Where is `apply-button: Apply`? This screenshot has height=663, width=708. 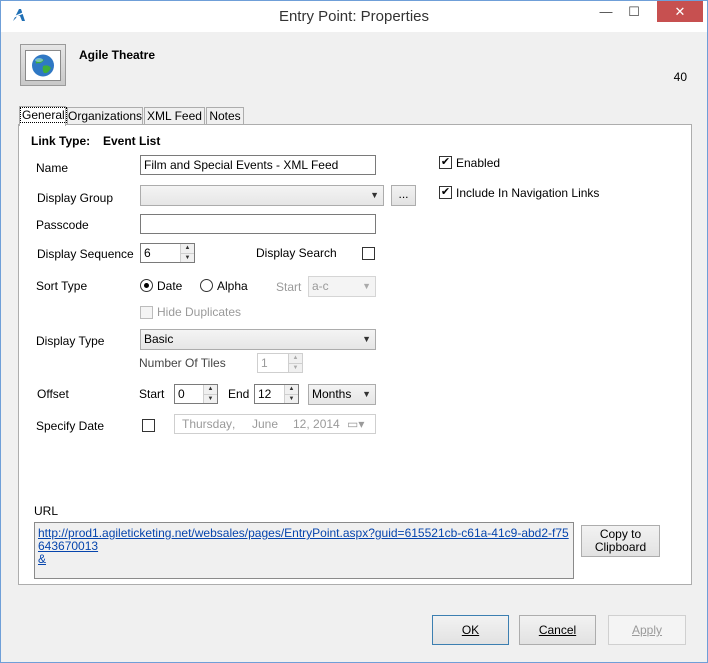
apply-button: Apply is located at coordinates (647, 630).